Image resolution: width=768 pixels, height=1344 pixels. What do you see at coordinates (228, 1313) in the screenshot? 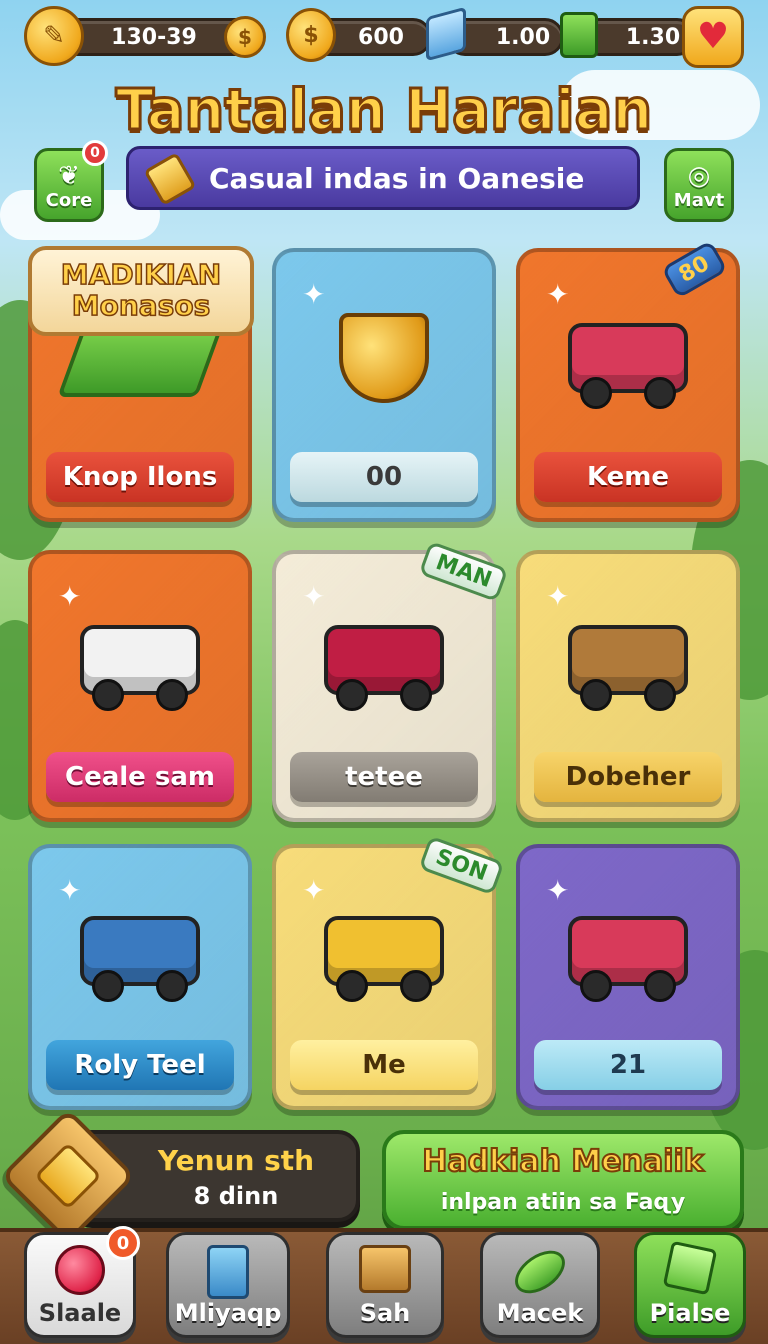
I see `nav-label-mliyaqp: Mliyaqp` at bounding box center [228, 1313].